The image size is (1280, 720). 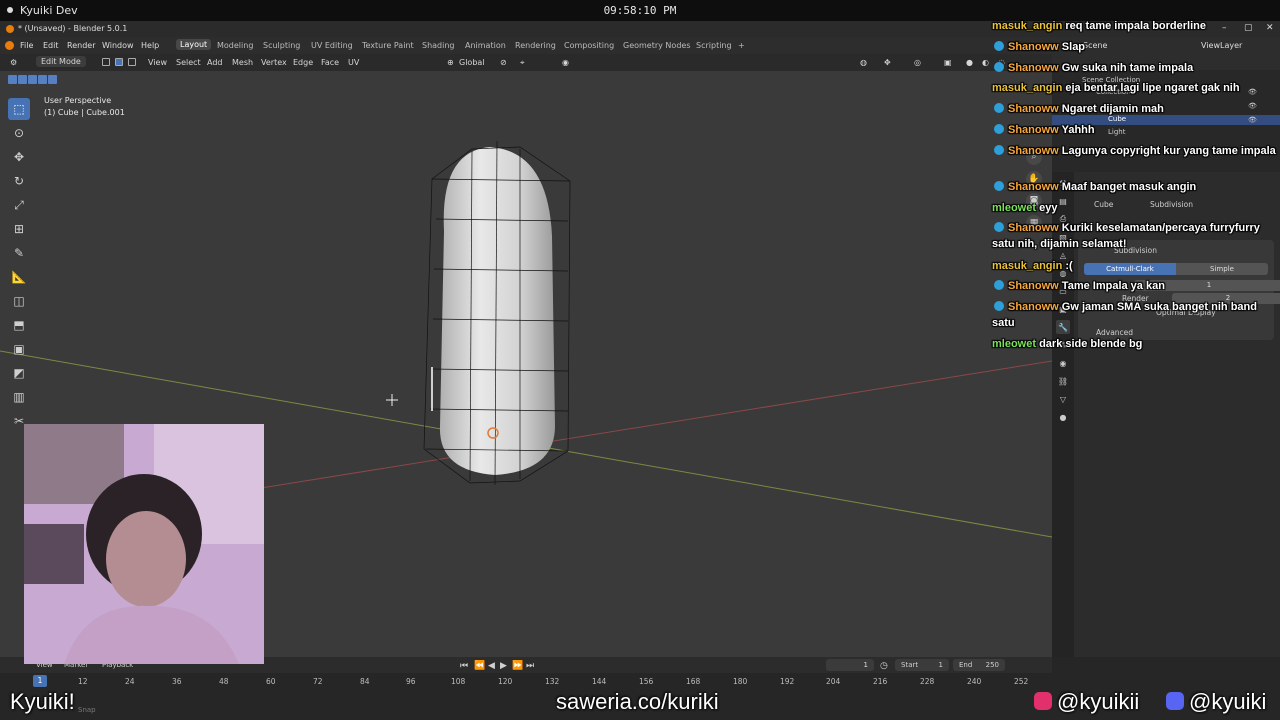 What do you see at coordinates (472, 62) in the screenshot?
I see `transform-orientation-dropdown: Global` at bounding box center [472, 62].